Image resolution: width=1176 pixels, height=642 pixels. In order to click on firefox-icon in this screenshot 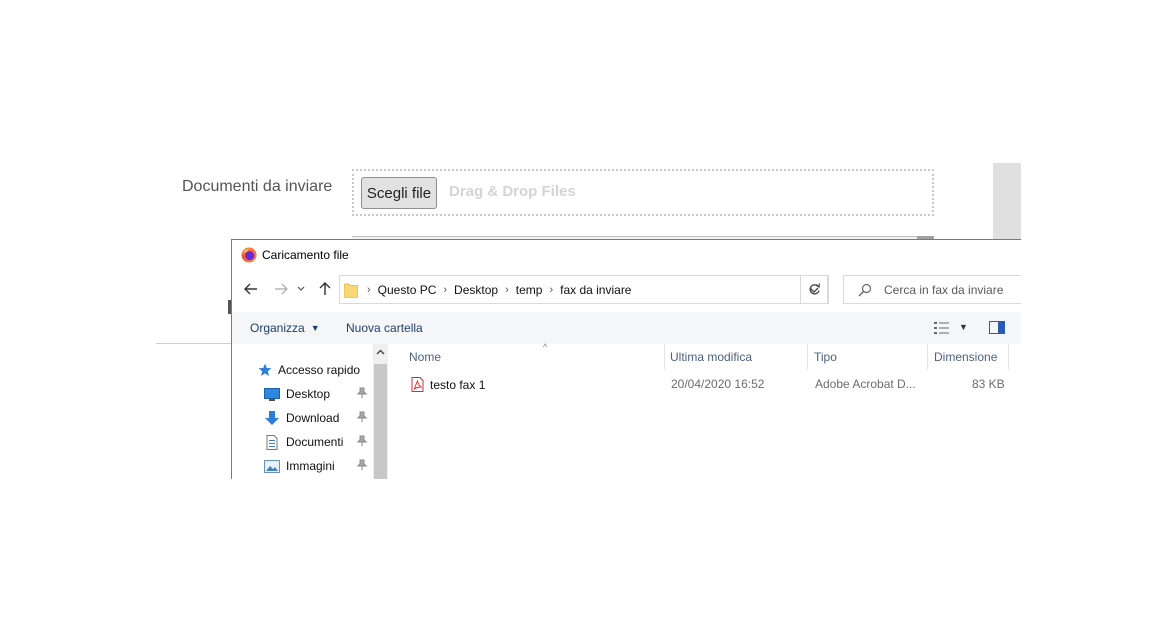, I will do `click(249, 255)`.